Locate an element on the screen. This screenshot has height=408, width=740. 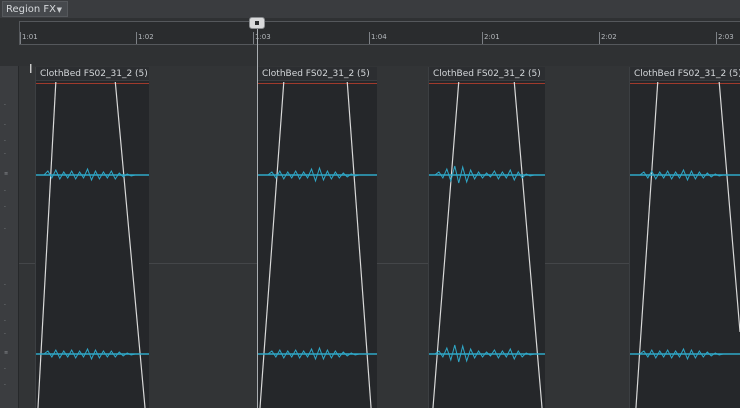
timeline-ruler: 1:01 1:02 1:03 1:04 2:01 2:02 2:03 is located at coordinates (379, 33).